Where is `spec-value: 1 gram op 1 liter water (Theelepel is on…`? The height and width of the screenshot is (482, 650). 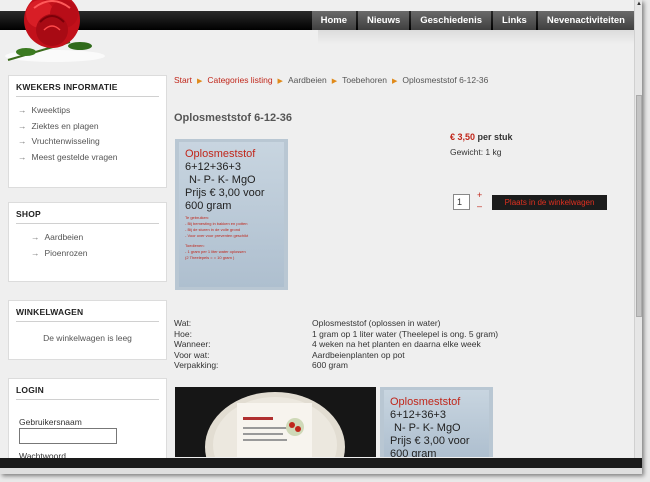 spec-value: 1 gram op 1 liter water (Theelepel is on… is located at coordinates (405, 333).